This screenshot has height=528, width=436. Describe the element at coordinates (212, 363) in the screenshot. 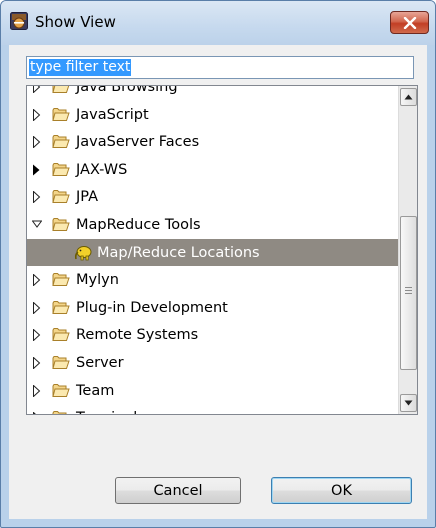

I see `tree-item: Server` at that location.